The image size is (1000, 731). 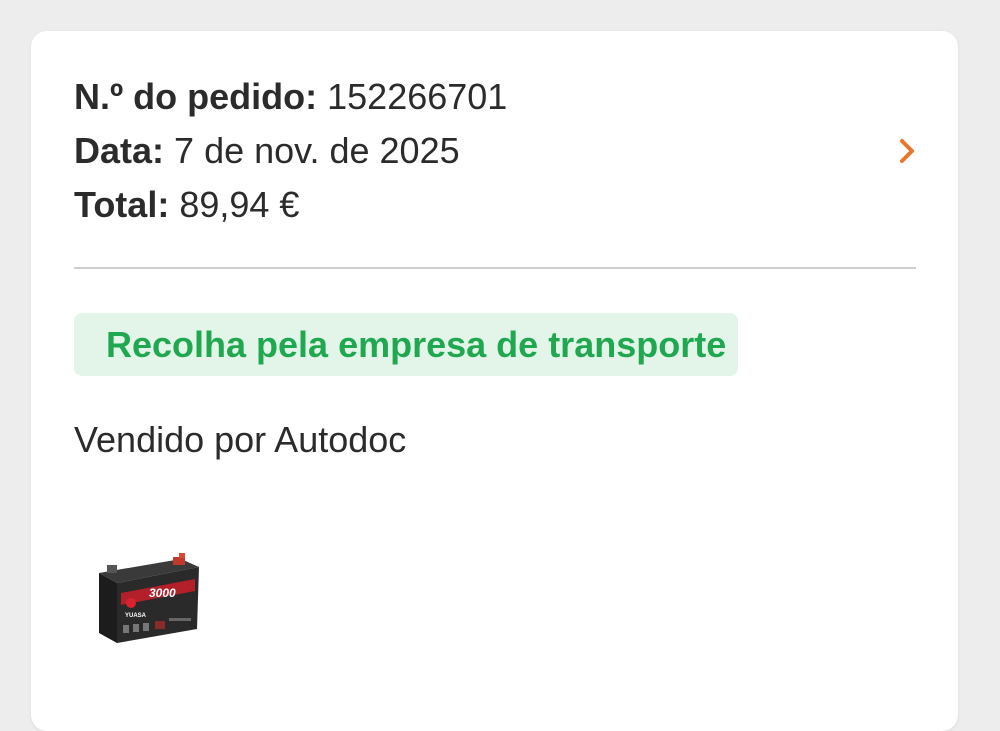 I want to click on battery-logo-text: YUASA, so click(x=136, y=616).